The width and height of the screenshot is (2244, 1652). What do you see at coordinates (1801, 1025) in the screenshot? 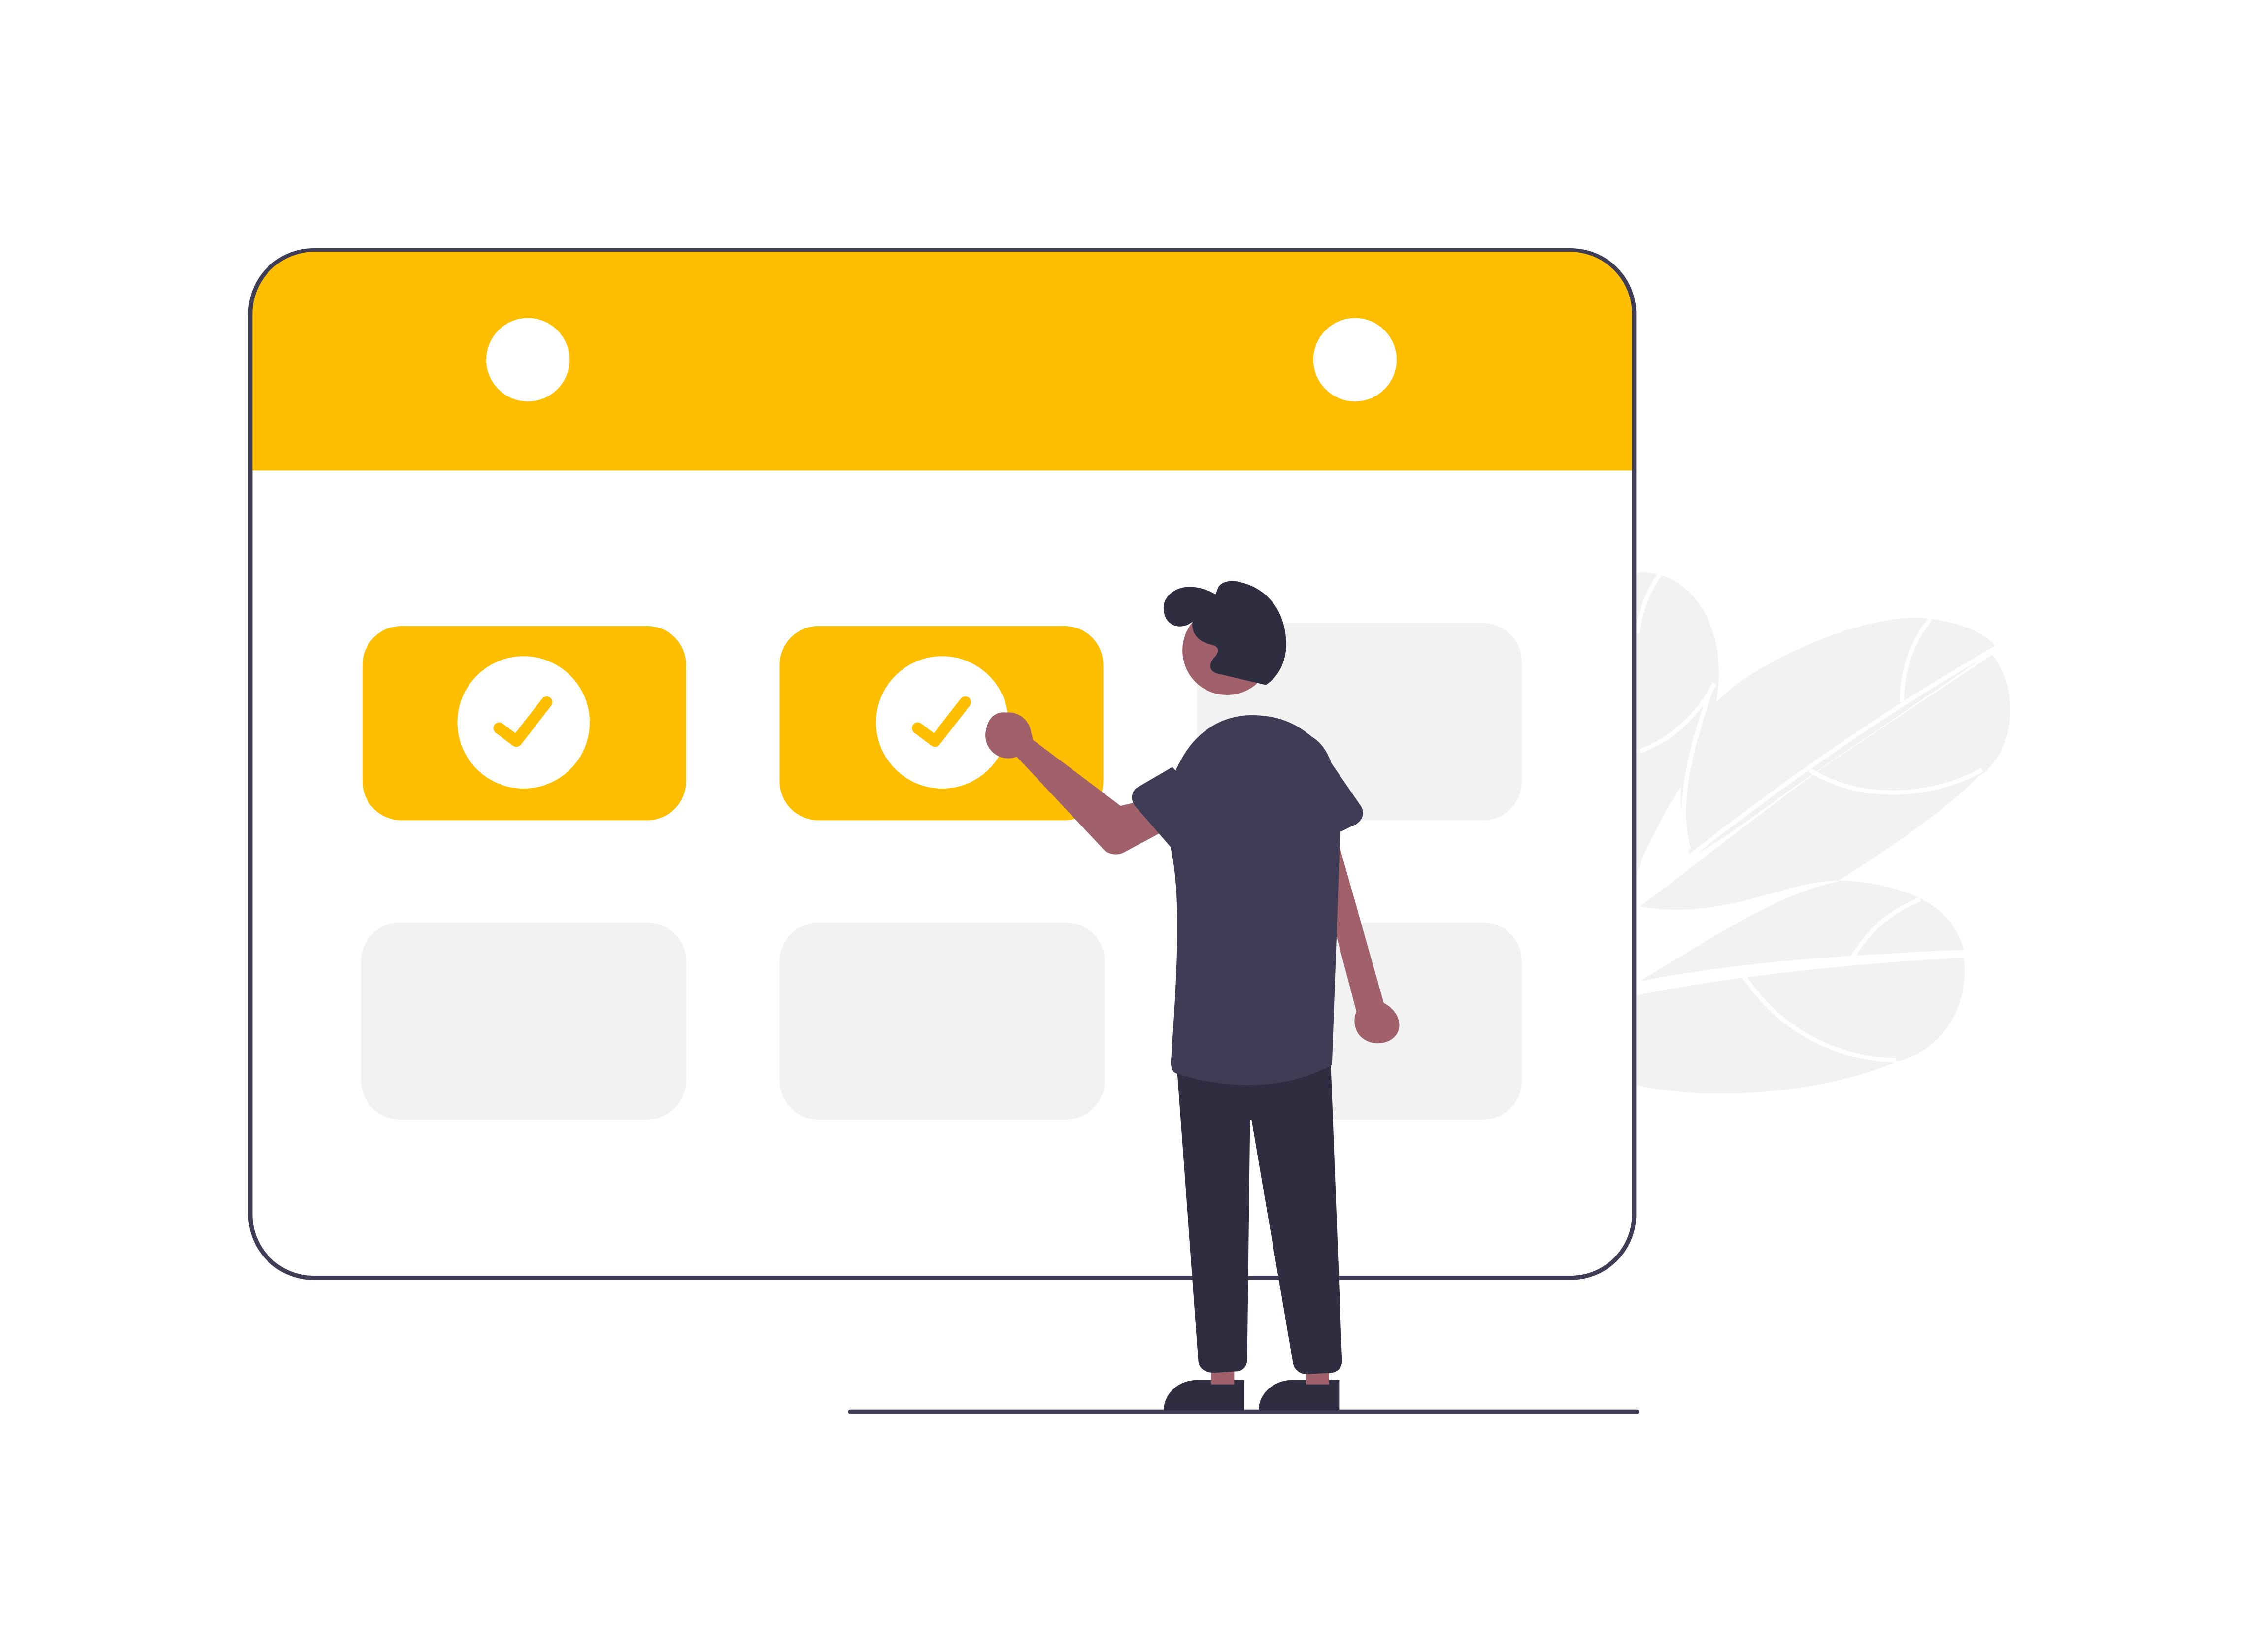
I see `leaf-lower` at bounding box center [1801, 1025].